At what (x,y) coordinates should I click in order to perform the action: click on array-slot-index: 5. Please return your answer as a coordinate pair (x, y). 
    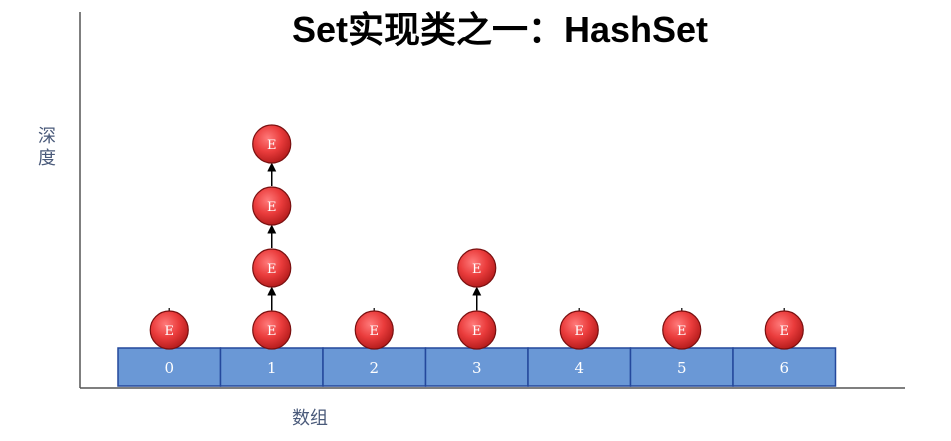
    Looking at the image, I should click on (682, 368).